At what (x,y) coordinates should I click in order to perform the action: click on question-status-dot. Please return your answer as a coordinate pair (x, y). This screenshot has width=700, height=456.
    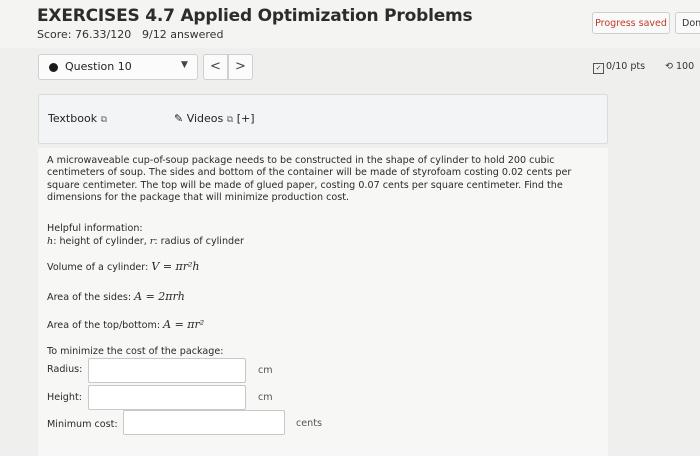
    Looking at the image, I should click on (53, 67).